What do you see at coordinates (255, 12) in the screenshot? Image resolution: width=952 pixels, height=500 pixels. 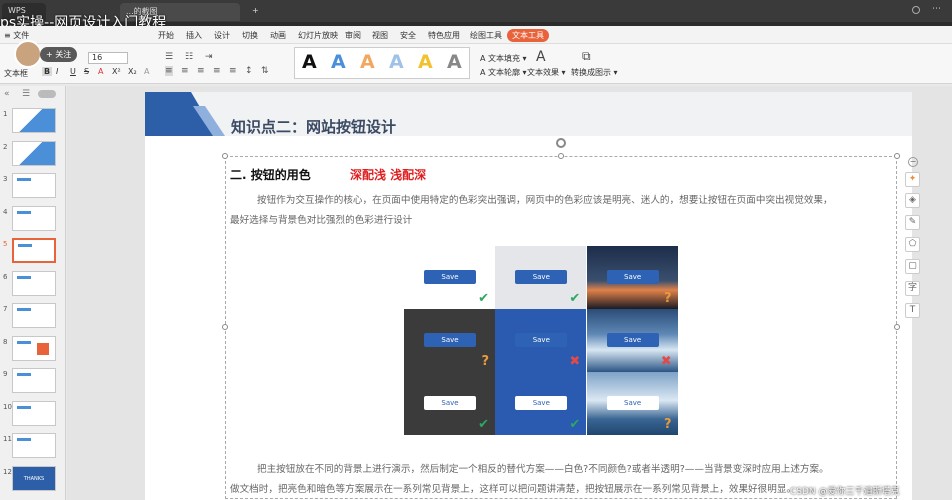 I see `new-tab-button: +` at bounding box center [255, 12].